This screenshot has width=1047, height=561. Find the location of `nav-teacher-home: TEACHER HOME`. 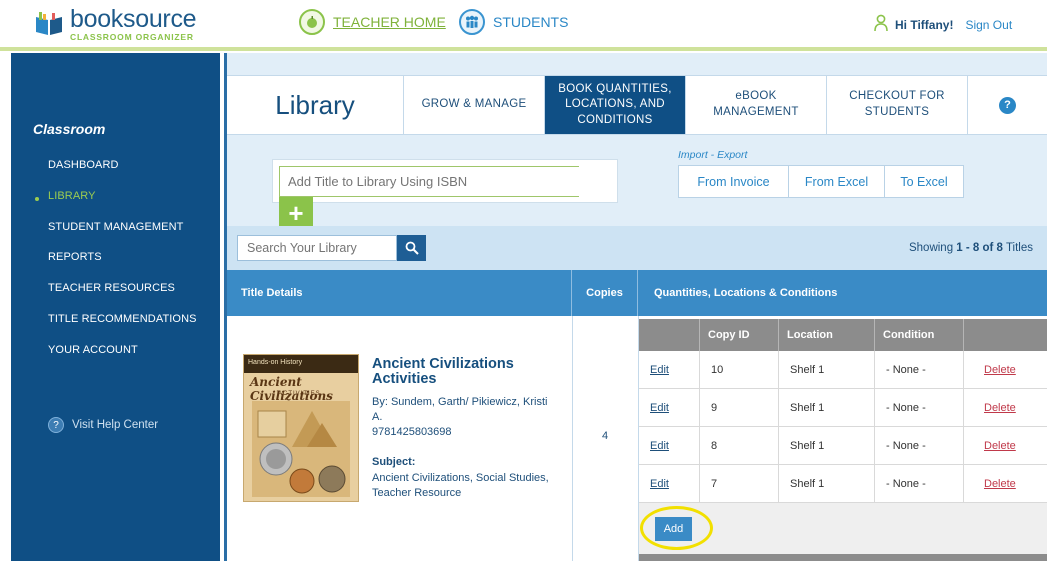

nav-teacher-home: TEACHER HOME is located at coordinates (372, 22).